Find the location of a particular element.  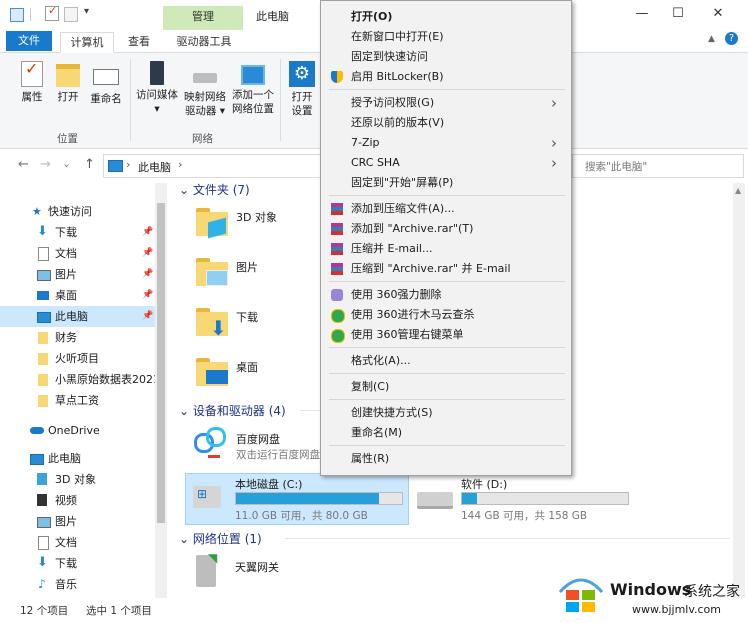

properties-quick-icon: ✓ is located at coordinates (52, 12).